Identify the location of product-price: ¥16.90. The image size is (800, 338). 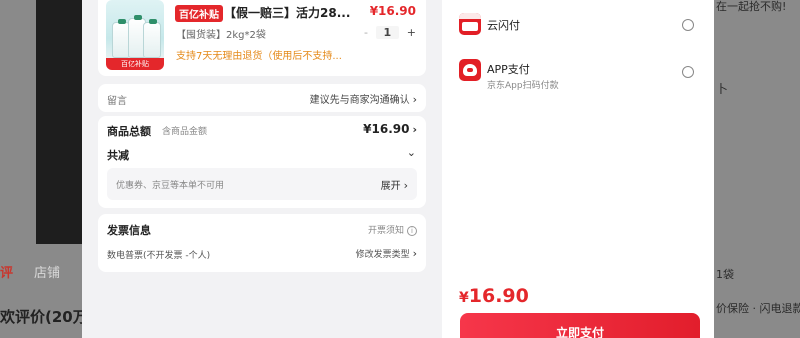
(392, 11).